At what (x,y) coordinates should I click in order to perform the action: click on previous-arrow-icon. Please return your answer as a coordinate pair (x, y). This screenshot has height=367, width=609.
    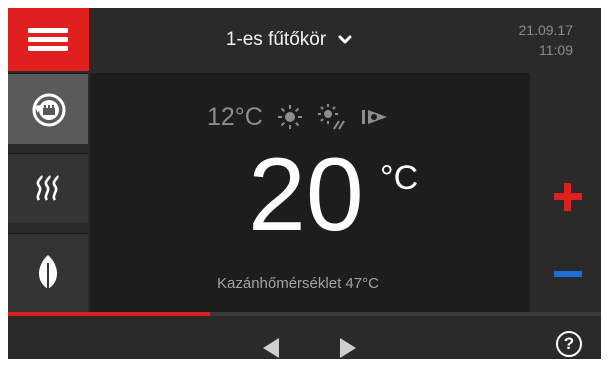
    Looking at the image, I should click on (271, 348).